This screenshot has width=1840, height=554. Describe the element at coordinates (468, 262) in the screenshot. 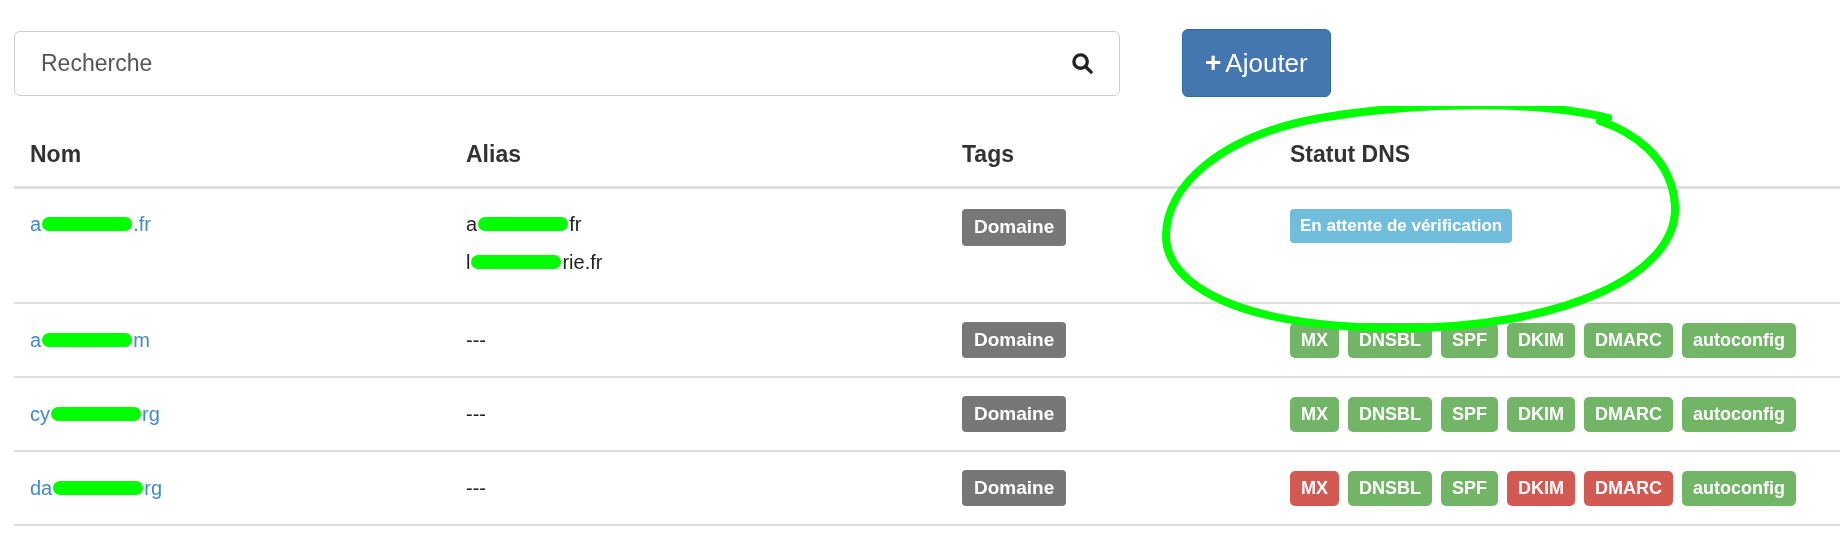

I see `alias-text: l` at that location.